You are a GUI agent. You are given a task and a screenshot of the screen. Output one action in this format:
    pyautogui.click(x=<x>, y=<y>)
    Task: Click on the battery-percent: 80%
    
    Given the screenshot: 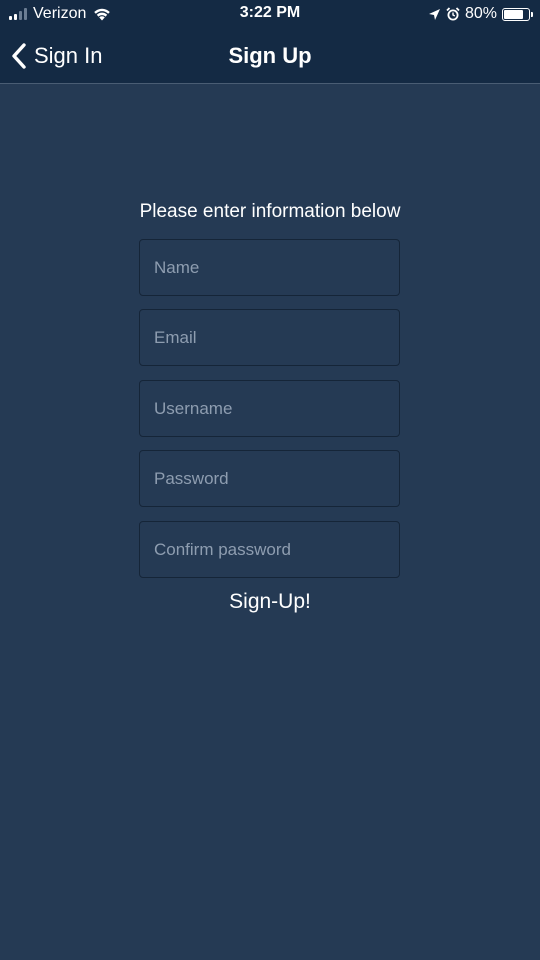 What is the action you would take?
    pyautogui.click(x=480, y=13)
    